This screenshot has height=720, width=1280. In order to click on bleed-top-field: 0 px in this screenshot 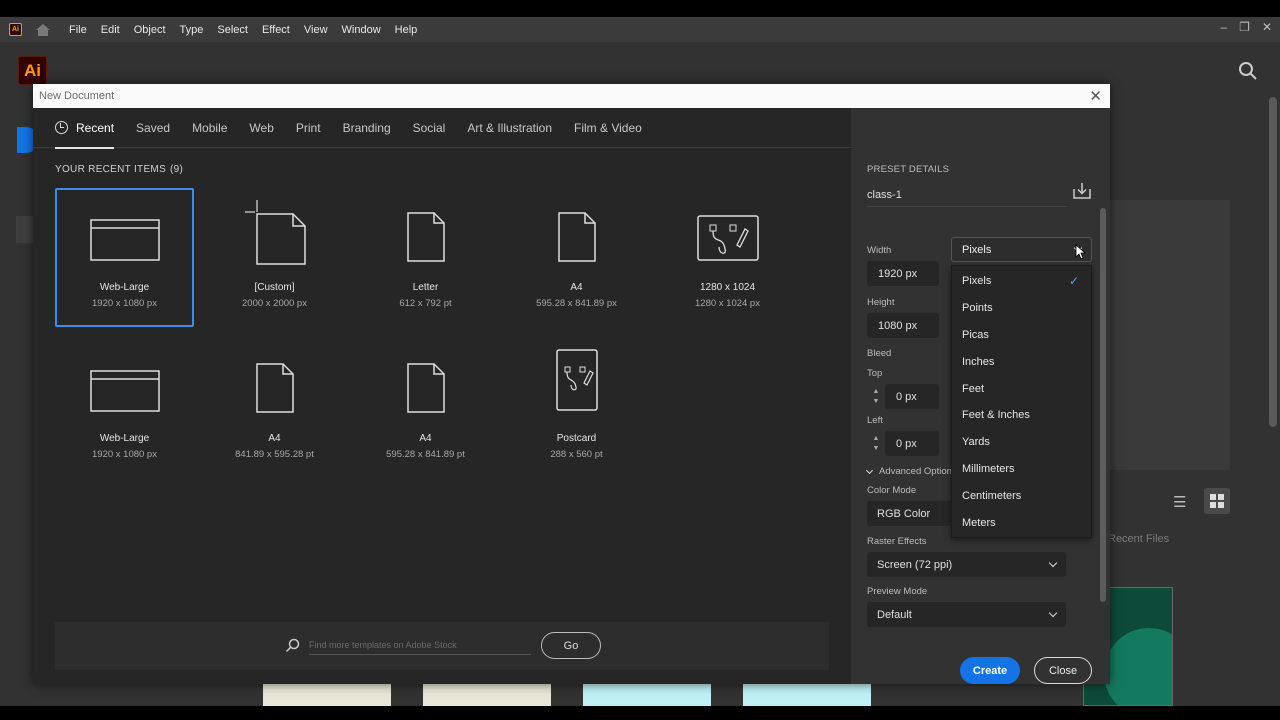, I will do `click(912, 396)`.